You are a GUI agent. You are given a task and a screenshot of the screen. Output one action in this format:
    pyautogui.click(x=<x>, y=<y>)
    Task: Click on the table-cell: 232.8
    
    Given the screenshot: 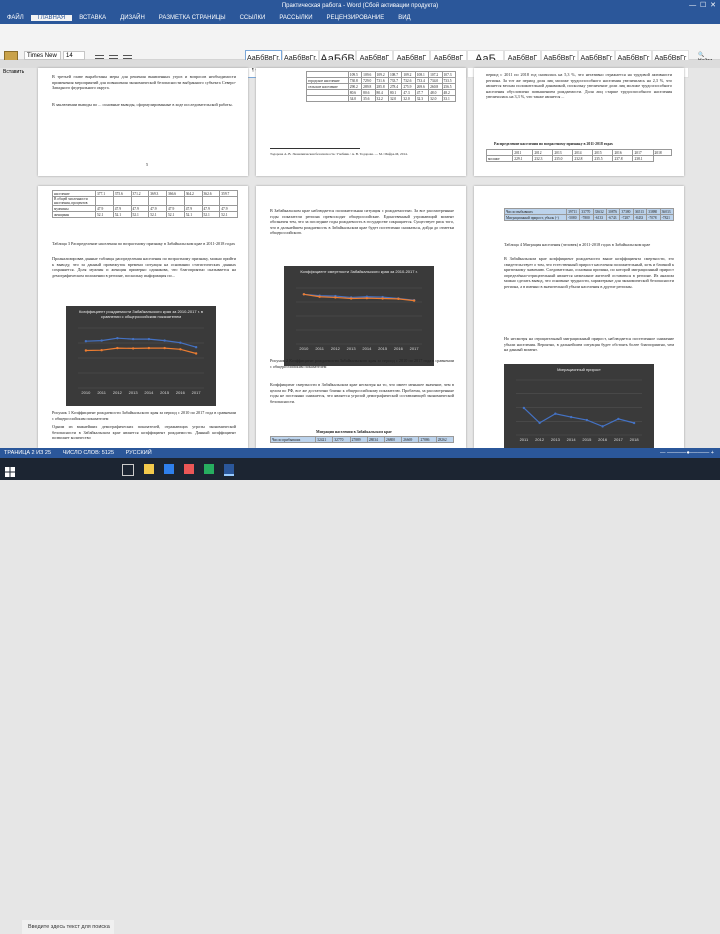 What is the action you would take?
    pyautogui.click(x=583, y=158)
    